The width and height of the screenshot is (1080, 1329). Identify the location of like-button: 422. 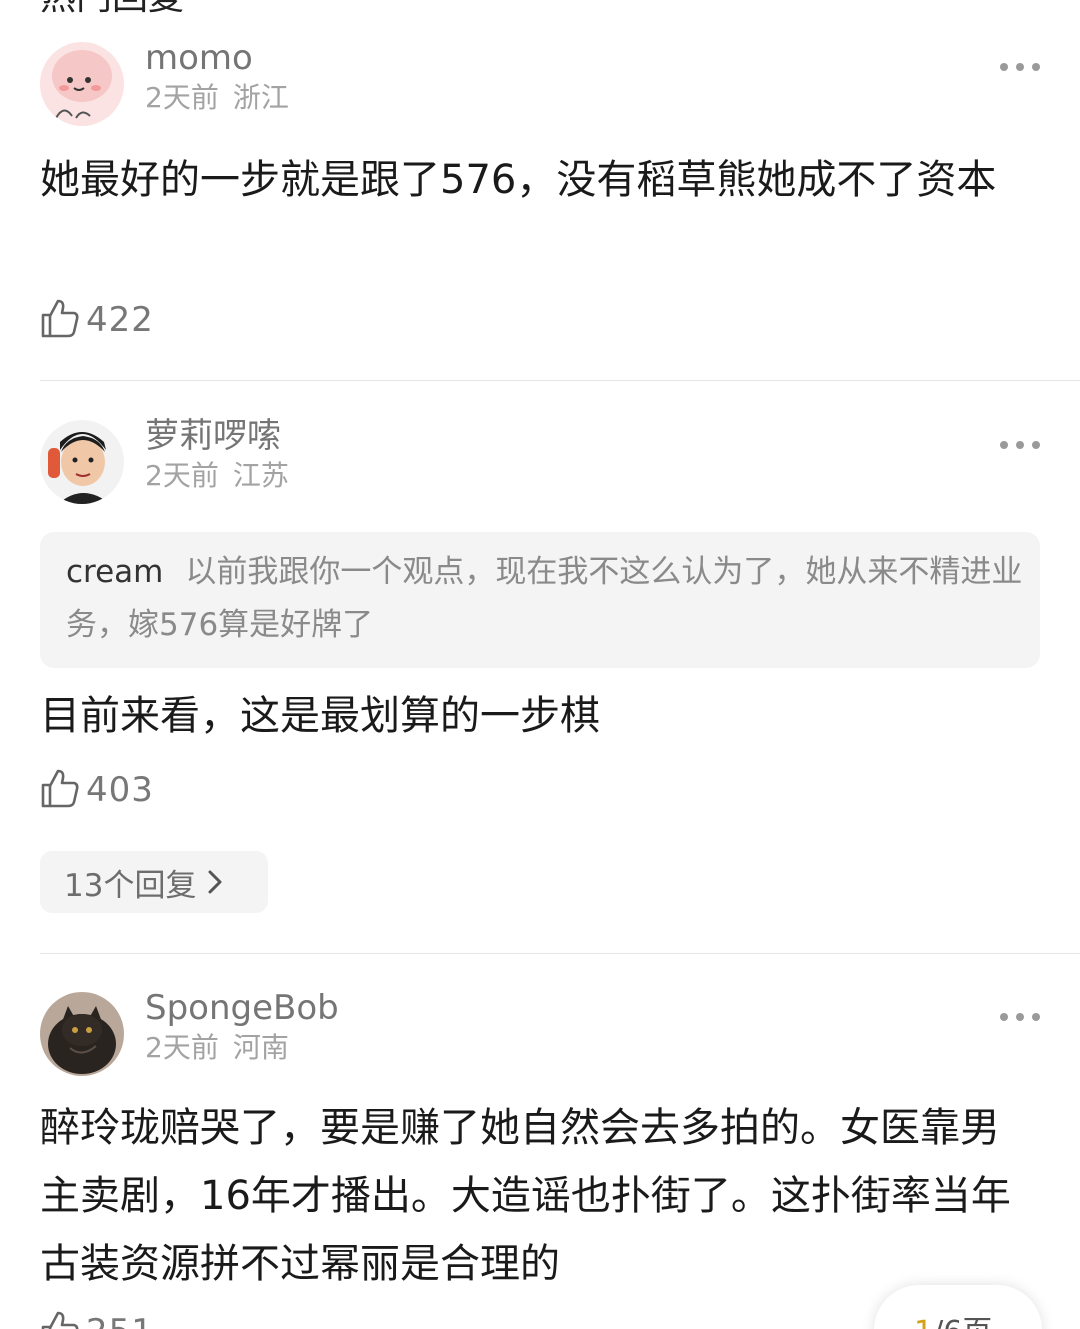
(97, 320).